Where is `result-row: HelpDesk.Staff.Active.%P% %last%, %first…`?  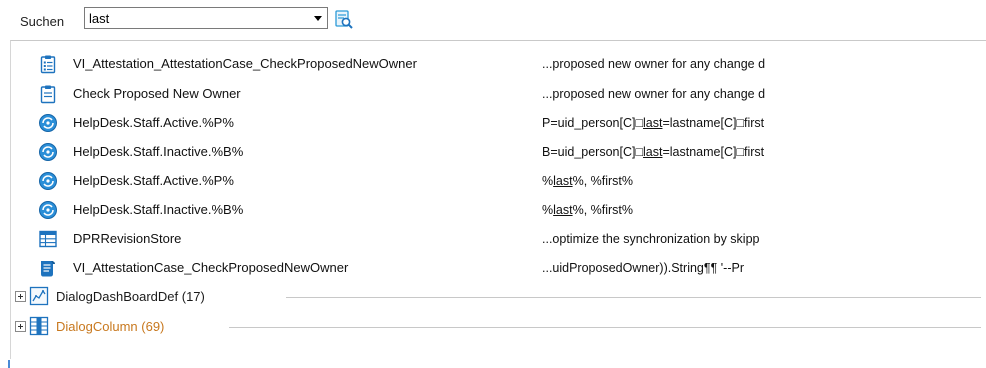
result-row: HelpDesk.Staff.Active.%P% %last%, %first… is located at coordinates (496, 181).